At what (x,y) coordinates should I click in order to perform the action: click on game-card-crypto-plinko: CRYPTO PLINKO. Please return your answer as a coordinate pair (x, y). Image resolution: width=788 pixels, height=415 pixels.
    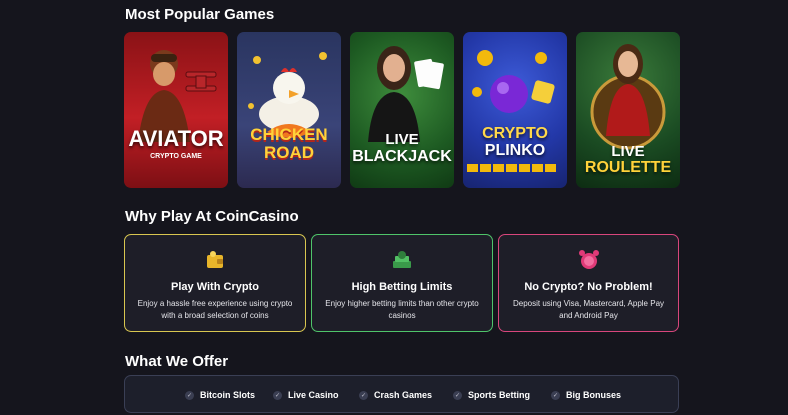
    Looking at the image, I should click on (515, 110).